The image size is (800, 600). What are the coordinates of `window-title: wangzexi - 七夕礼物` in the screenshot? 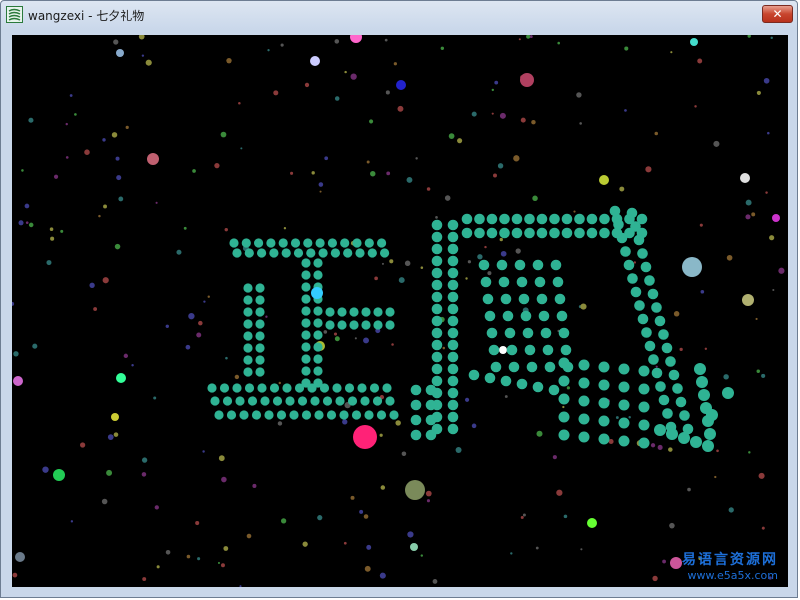 It's located at (86, 16).